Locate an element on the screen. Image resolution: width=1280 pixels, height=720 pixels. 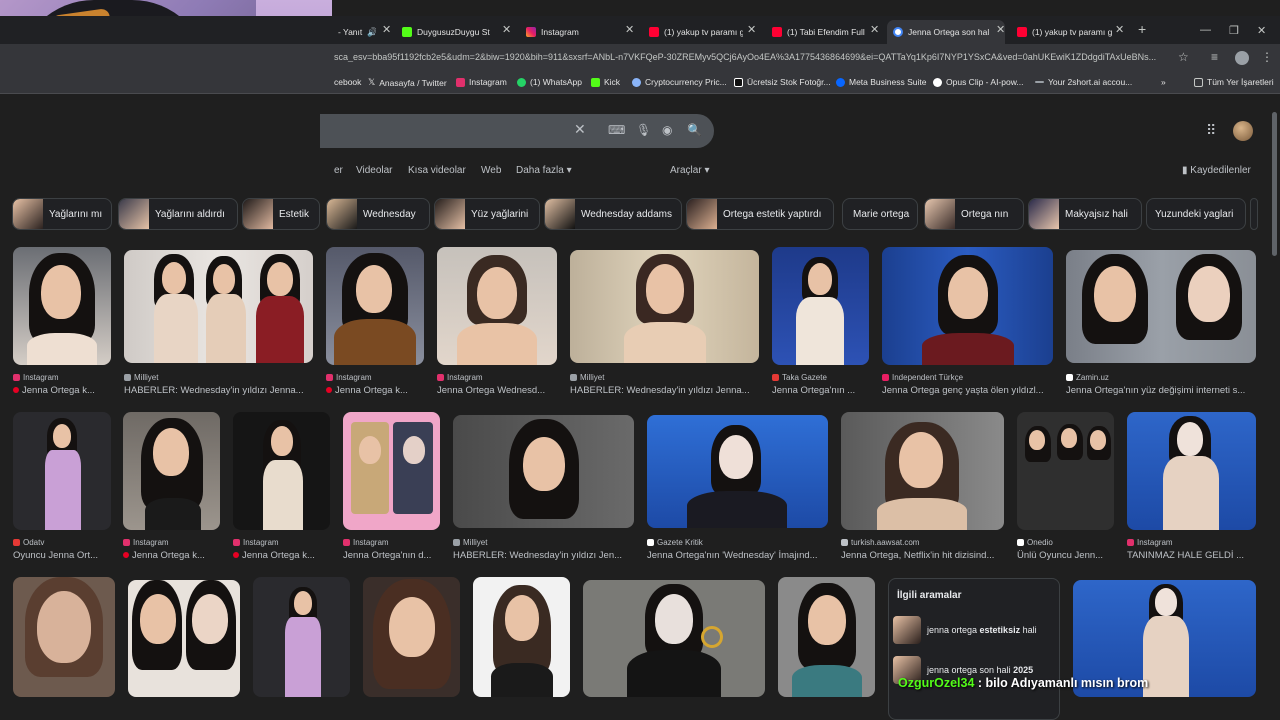
bookmark-kick: Kick is located at coordinates (605, 82).